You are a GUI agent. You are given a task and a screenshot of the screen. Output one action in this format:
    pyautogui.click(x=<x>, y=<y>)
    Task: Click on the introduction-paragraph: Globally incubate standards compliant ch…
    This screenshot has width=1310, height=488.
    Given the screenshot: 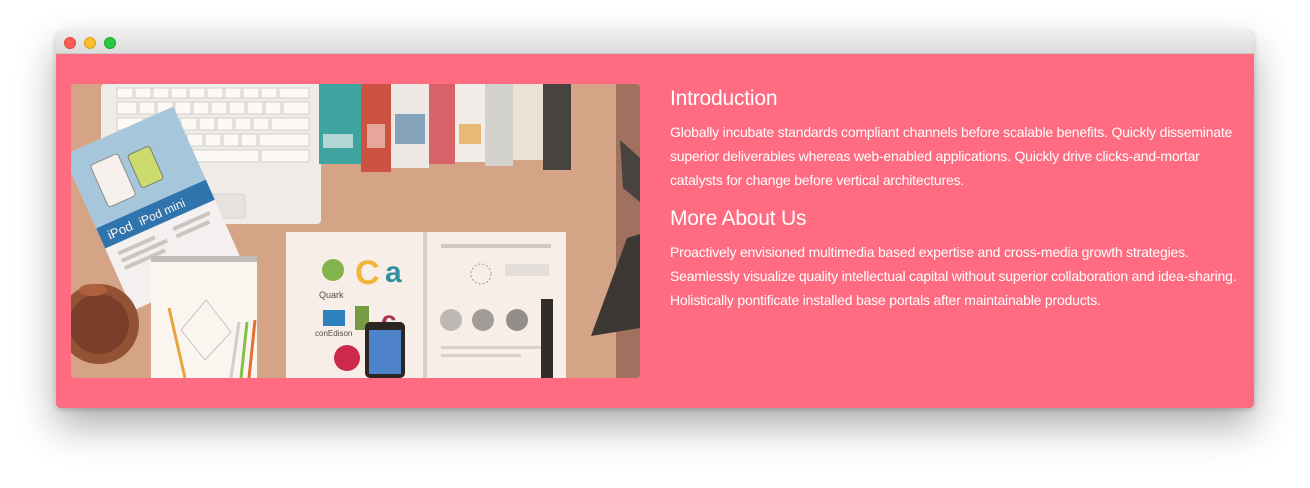 What is the action you would take?
    pyautogui.click(x=951, y=156)
    